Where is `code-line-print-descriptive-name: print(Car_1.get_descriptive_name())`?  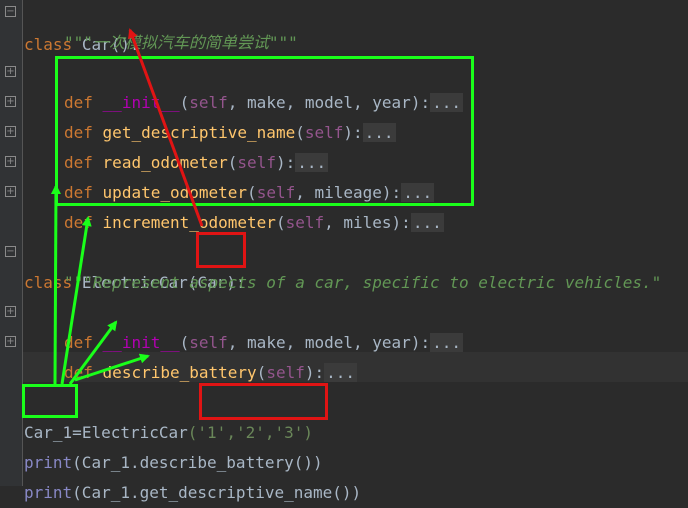
code-line-print-descriptive-name: print(Car_1.get_descriptive_name()) is located at coordinates (192, 475).